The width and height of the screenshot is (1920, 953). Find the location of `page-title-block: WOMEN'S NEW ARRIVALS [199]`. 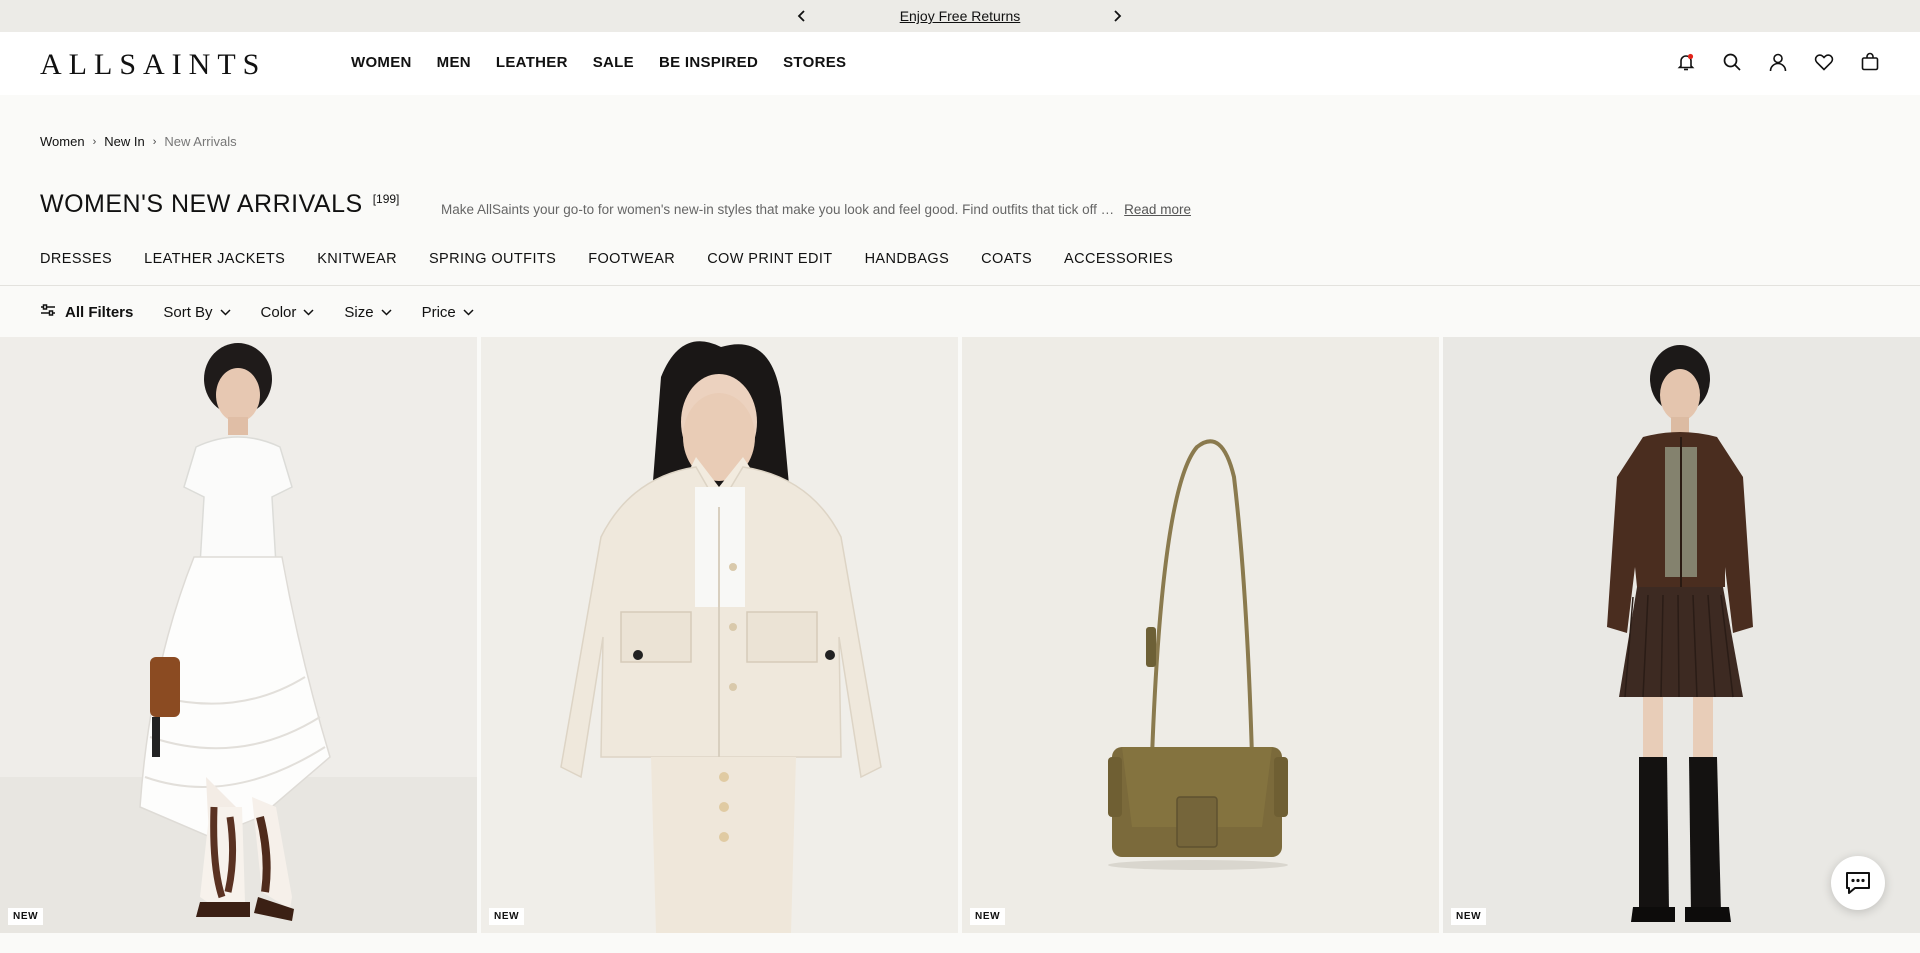

page-title-block: WOMEN'S NEW ARRIVALS [199] is located at coordinates (219, 204).